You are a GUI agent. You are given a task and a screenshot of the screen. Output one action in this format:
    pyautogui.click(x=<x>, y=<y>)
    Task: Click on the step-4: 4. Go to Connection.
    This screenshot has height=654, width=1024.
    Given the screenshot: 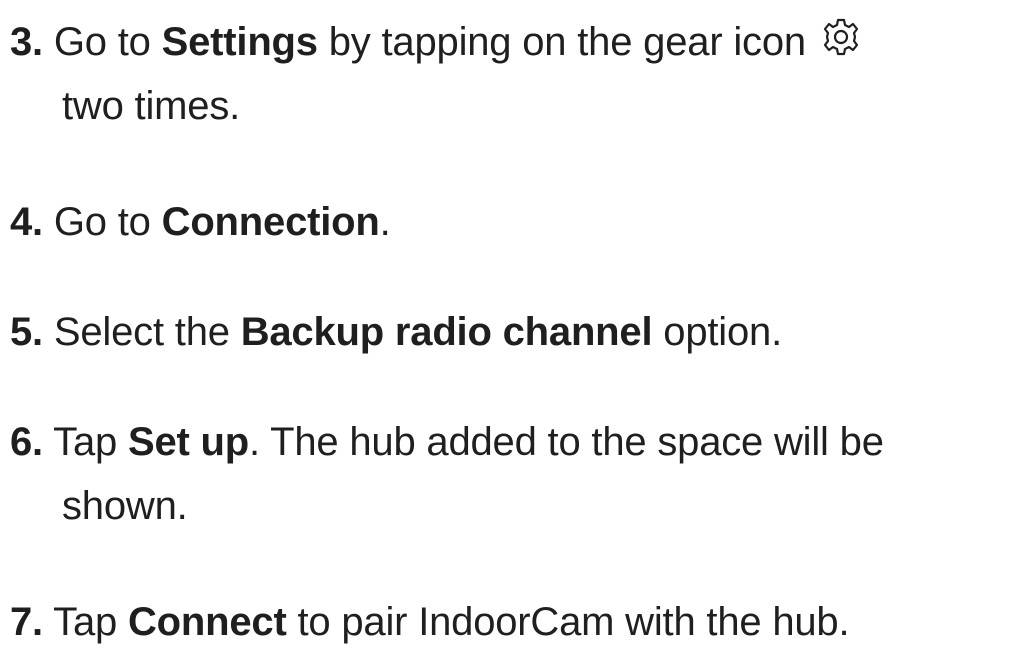 What is the action you would take?
    pyautogui.click(x=515, y=222)
    